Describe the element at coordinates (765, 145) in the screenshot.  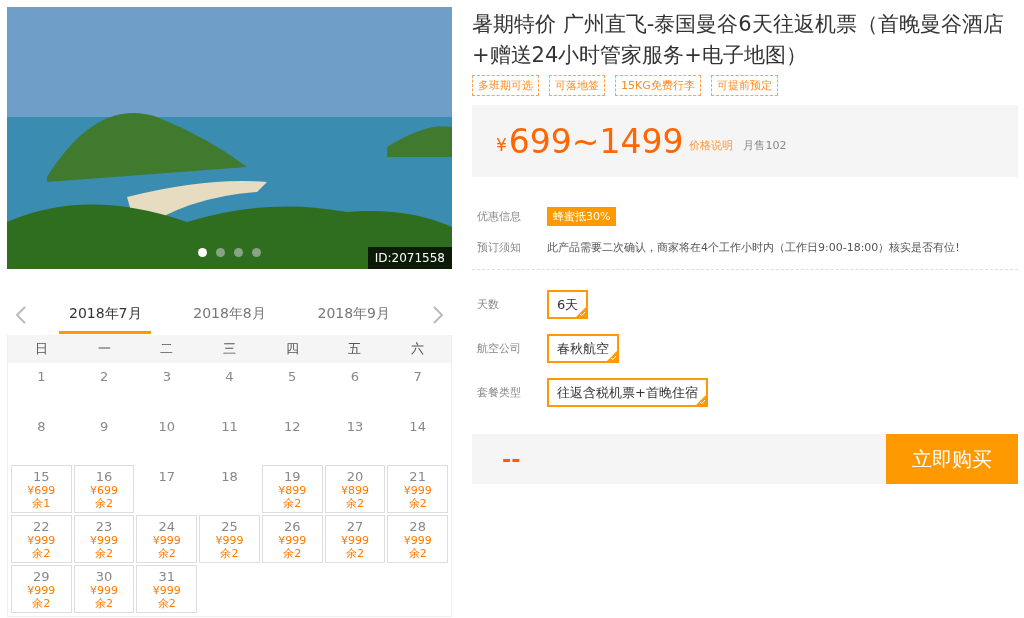
I see `monthly-sales: 月售102` at that location.